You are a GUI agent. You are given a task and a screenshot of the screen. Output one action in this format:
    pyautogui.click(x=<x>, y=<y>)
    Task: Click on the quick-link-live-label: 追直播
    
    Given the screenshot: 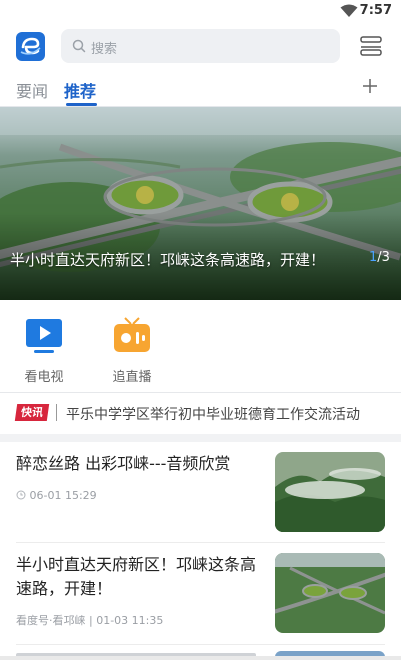 What is the action you would take?
    pyautogui.click(x=132, y=377)
    